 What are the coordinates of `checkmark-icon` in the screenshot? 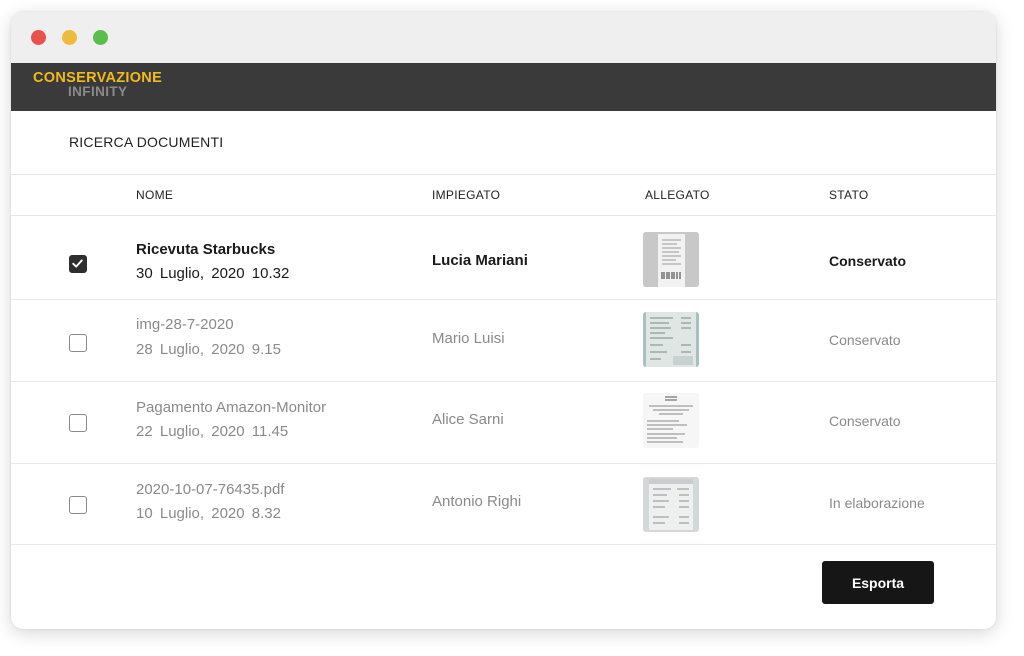 It's located at (77, 263).